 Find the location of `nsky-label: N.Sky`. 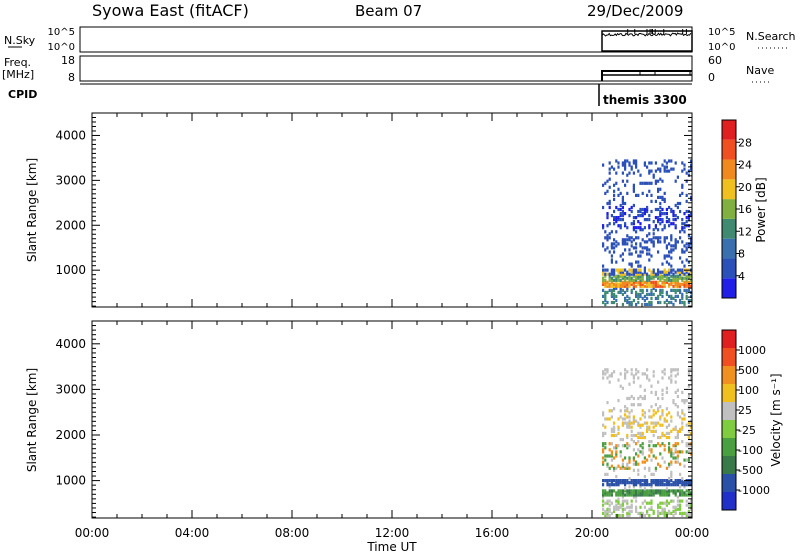

nsky-label: N.Sky is located at coordinates (20, 40).